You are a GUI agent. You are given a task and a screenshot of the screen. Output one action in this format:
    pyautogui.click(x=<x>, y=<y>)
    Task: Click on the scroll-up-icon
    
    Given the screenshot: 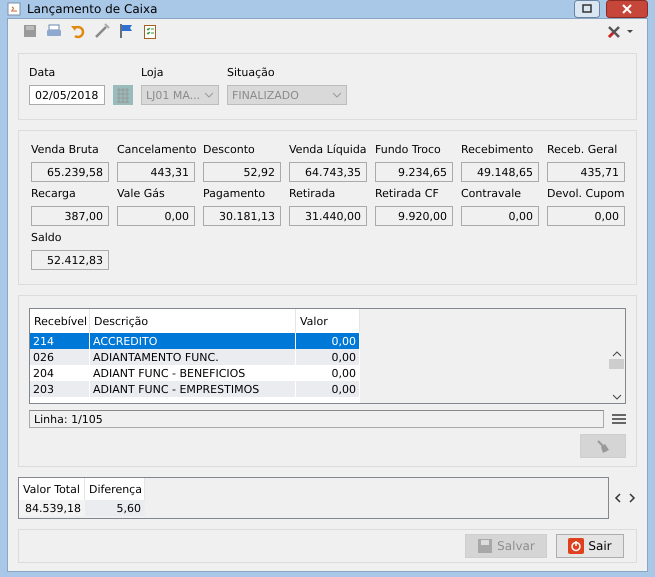 What is the action you would take?
    pyautogui.click(x=617, y=353)
    